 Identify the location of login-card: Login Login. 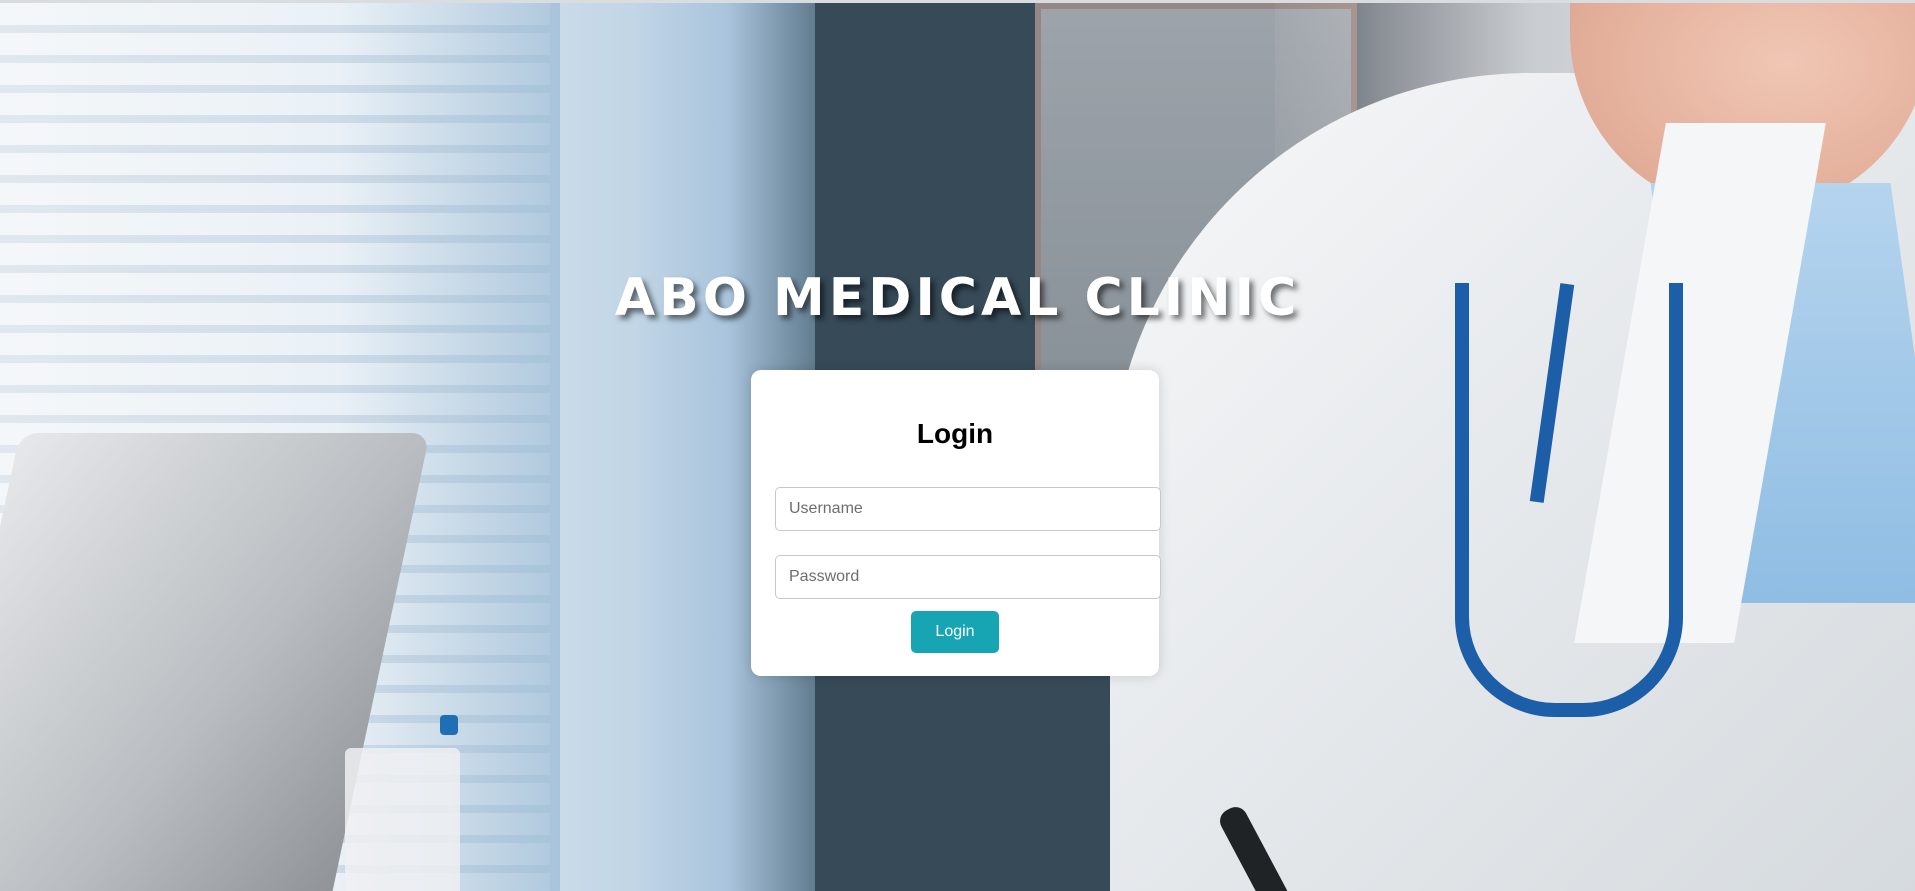
(956, 523).